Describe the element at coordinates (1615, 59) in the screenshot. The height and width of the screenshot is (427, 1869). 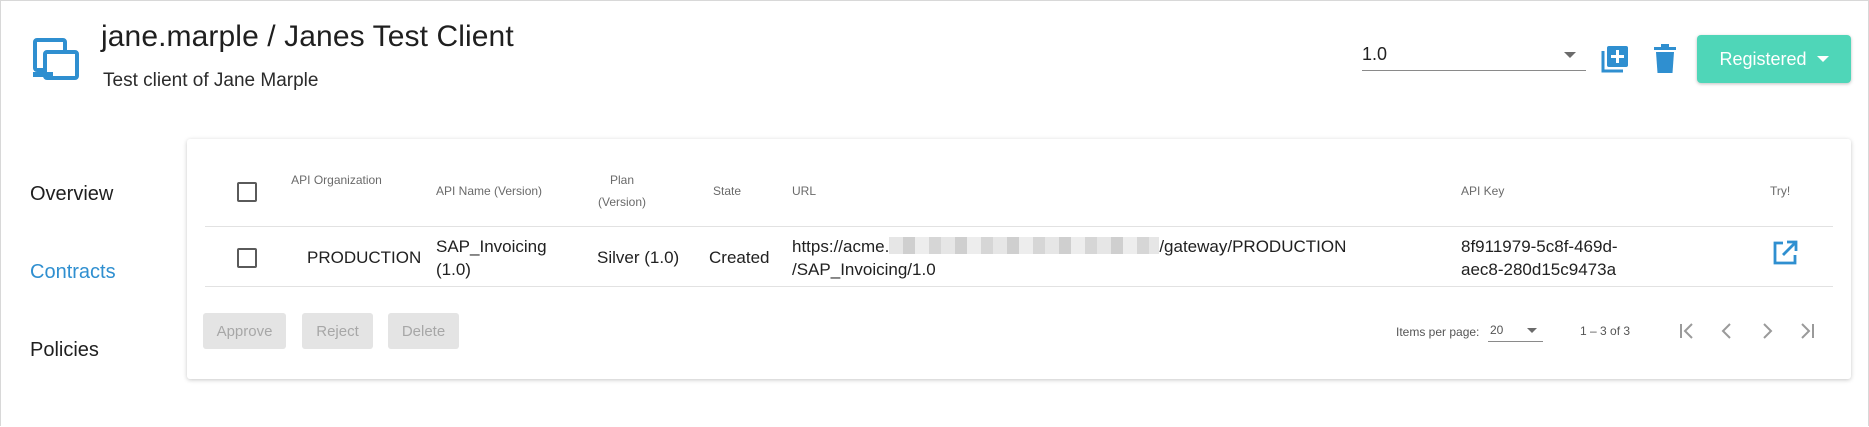
I see `library-add-icon` at that location.